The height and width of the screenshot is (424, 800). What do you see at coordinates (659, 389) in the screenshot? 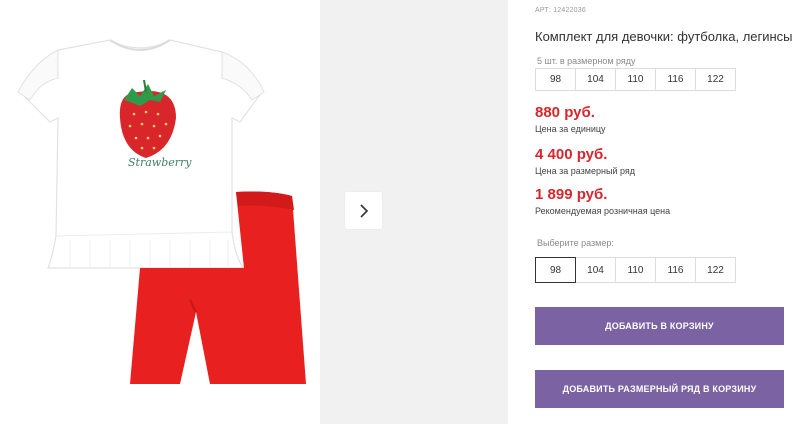
I see `add-size-row-to-cart-button: ДОБАВИТЬ РАЗМЕРНЫЙ РЯД В КОРЗИНУ` at bounding box center [659, 389].